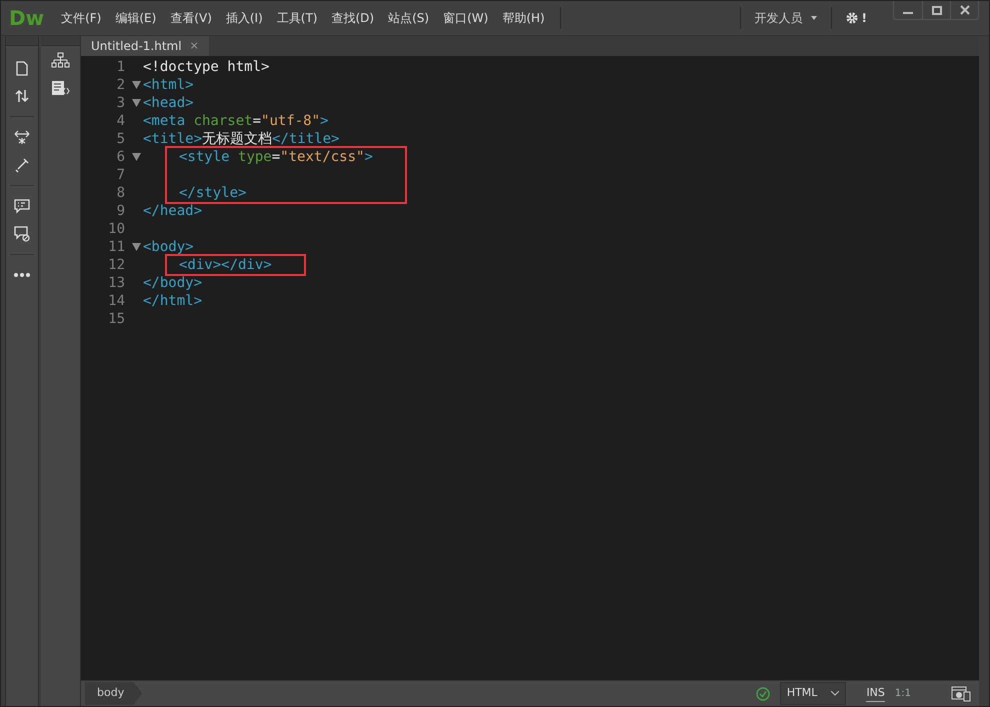  Describe the element at coordinates (120, 175) in the screenshot. I see `line-number: 7` at that location.